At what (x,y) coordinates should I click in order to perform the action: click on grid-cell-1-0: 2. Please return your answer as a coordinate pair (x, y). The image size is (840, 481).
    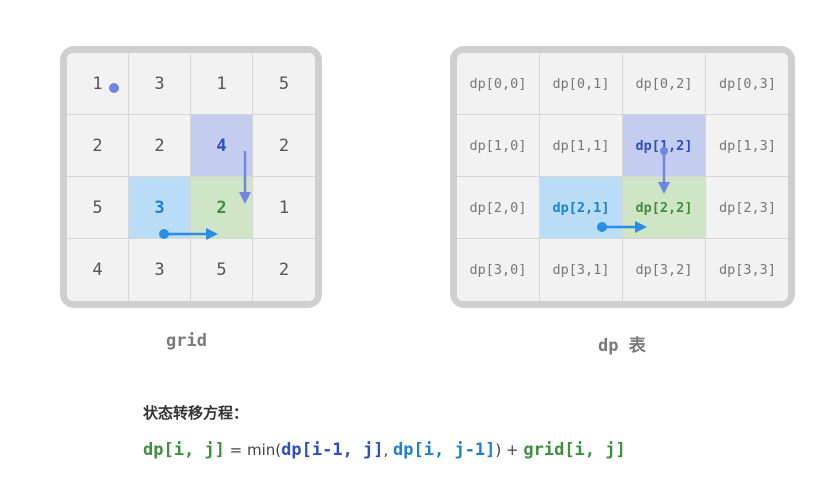
    Looking at the image, I should click on (98, 146).